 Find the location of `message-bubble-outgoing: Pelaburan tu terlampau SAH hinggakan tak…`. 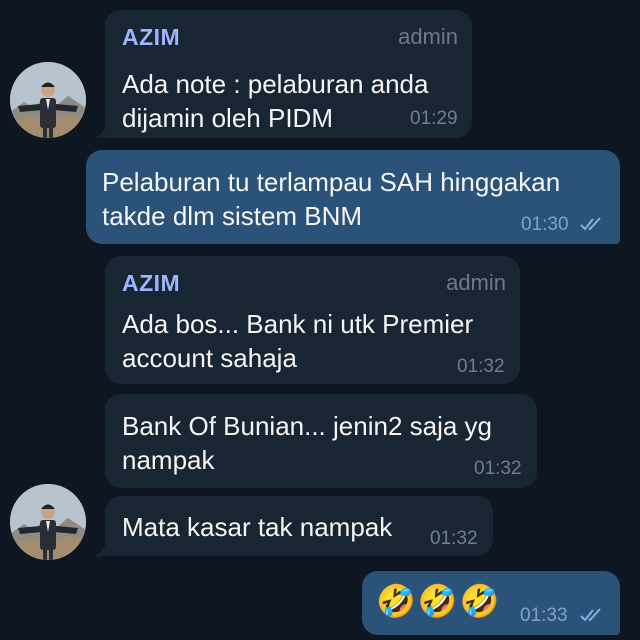

message-bubble-outgoing: Pelaburan tu terlampau SAH hinggakan tak… is located at coordinates (353, 197).